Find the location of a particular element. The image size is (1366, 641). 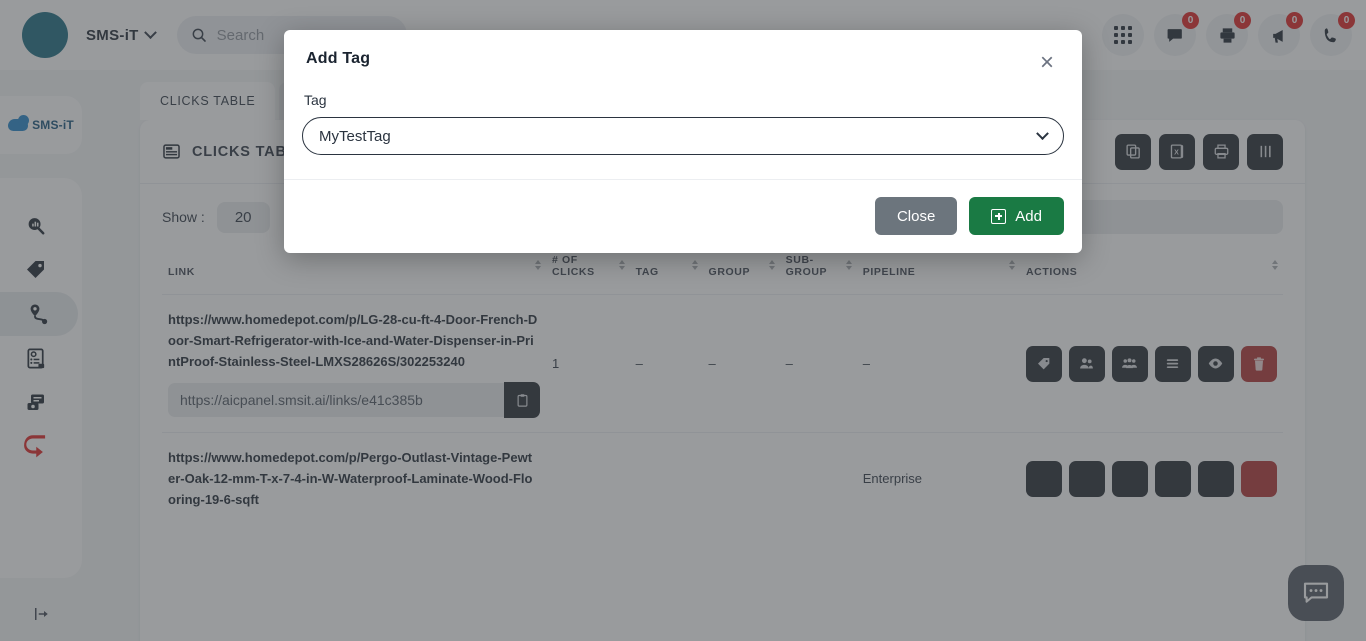

plus-square-icon is located at coordinates (999, 216).